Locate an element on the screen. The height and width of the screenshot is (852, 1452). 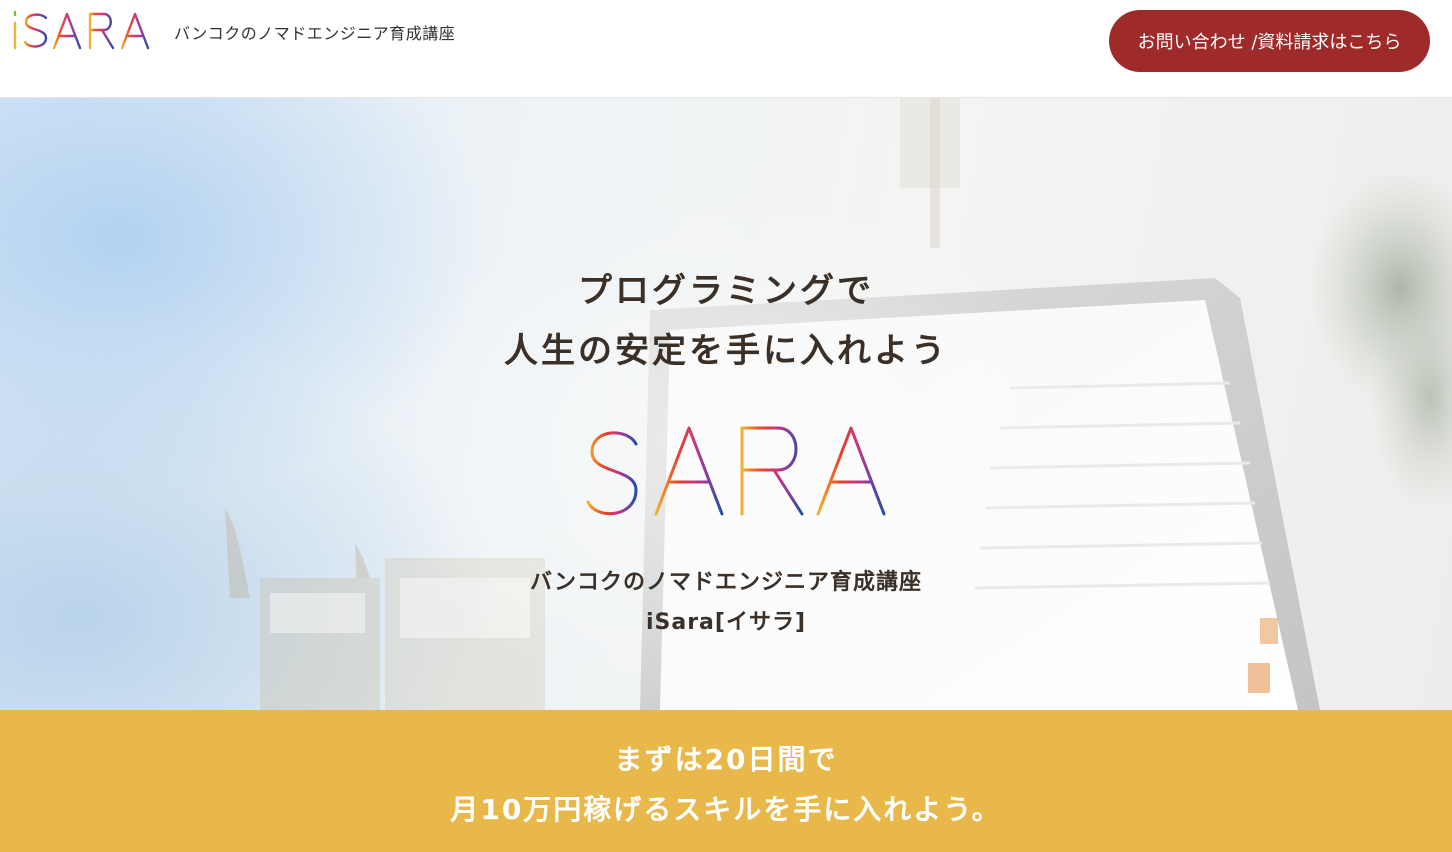
hero-title-line-1: プログラミングで is located at coordinates (726, 291).